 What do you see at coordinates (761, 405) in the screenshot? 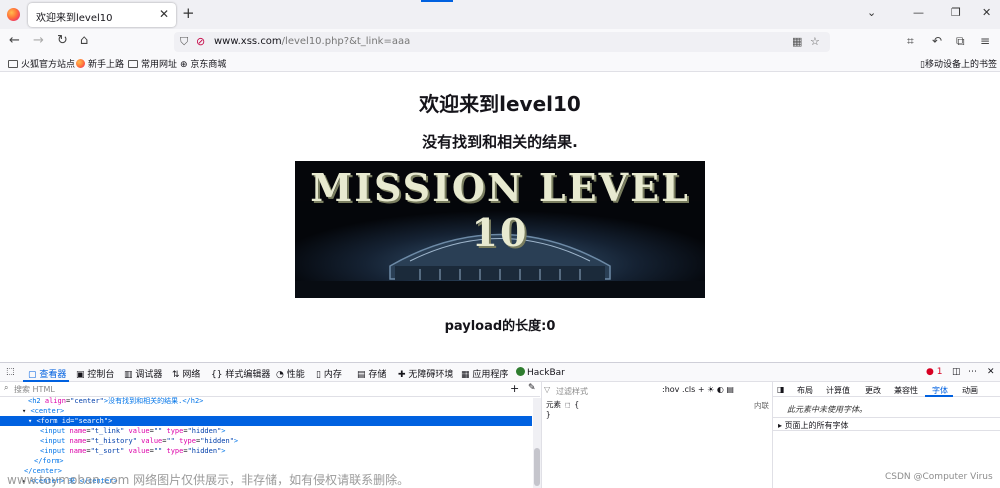
I see `inline-source: 内联` at bounding box center [761, 405].